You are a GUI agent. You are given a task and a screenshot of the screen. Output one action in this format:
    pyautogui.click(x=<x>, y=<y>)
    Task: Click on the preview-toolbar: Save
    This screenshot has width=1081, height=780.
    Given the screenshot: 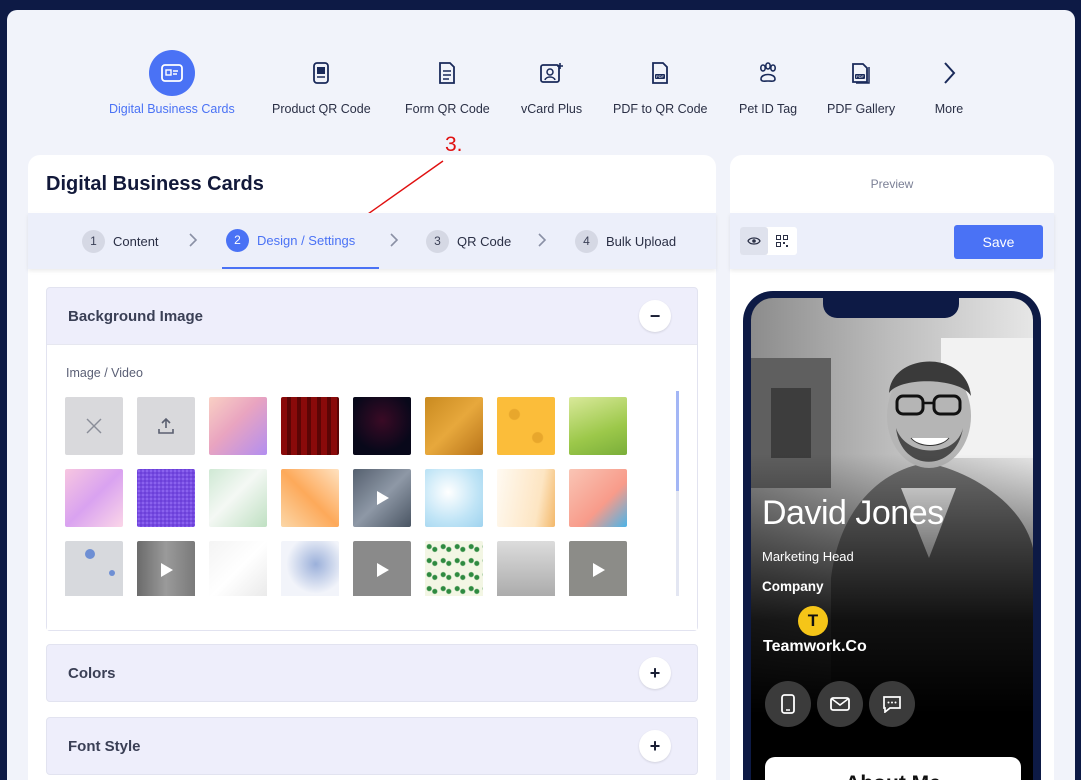 What is the action you would take?
    pyautogui.click(x=892, y=241)
    